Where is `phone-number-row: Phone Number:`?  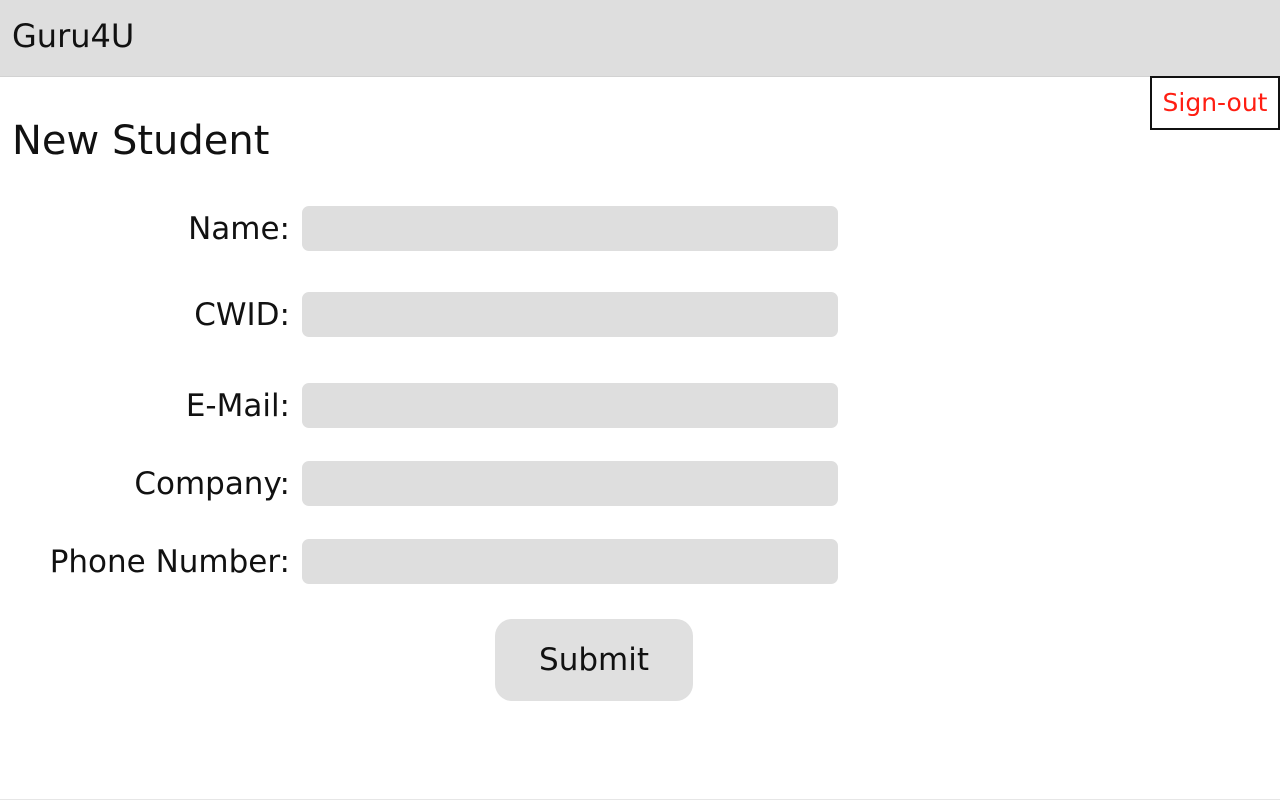
phone-number-row: Phone Number: is located at coordinates (420, 562).